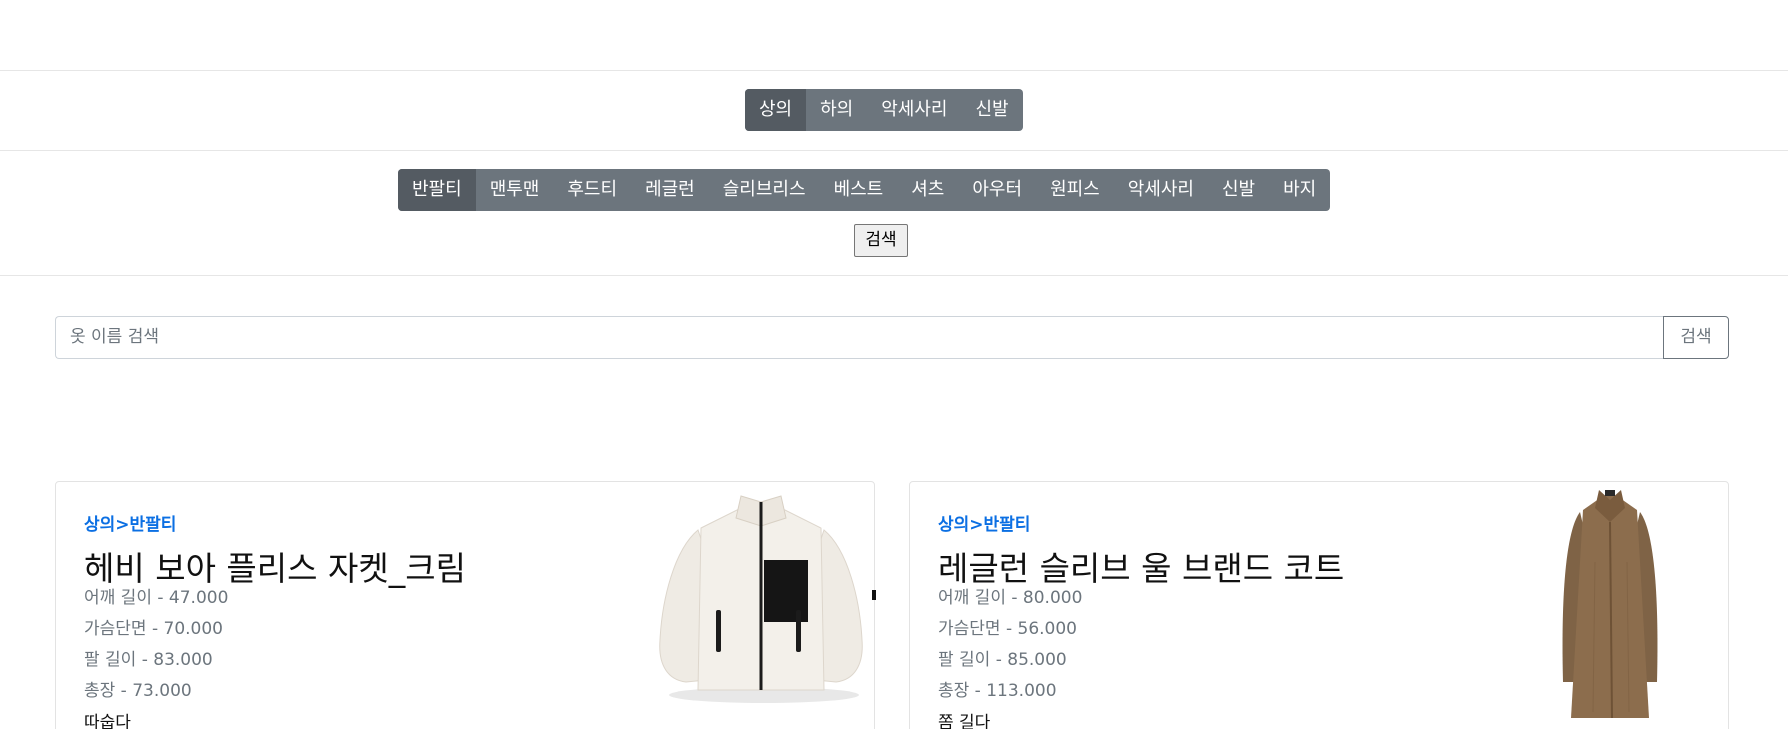 The width and height of the screenshot is (1788, 729). What do you see at coordinates (148, 660) in the screenshot?
I see `product-spec-sleeve: 팔 길이 - 83.000` at bounding box center [148, 660].